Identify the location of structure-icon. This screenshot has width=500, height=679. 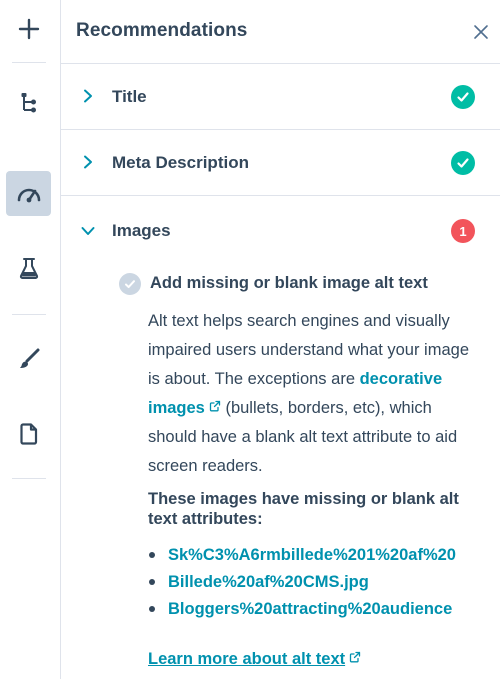
(28, 102).